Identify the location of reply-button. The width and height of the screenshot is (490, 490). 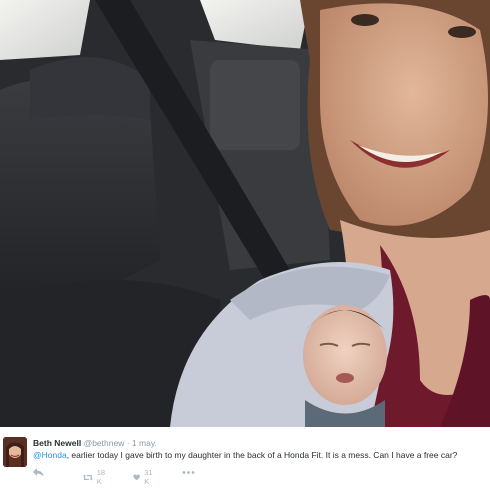
(38, 472).